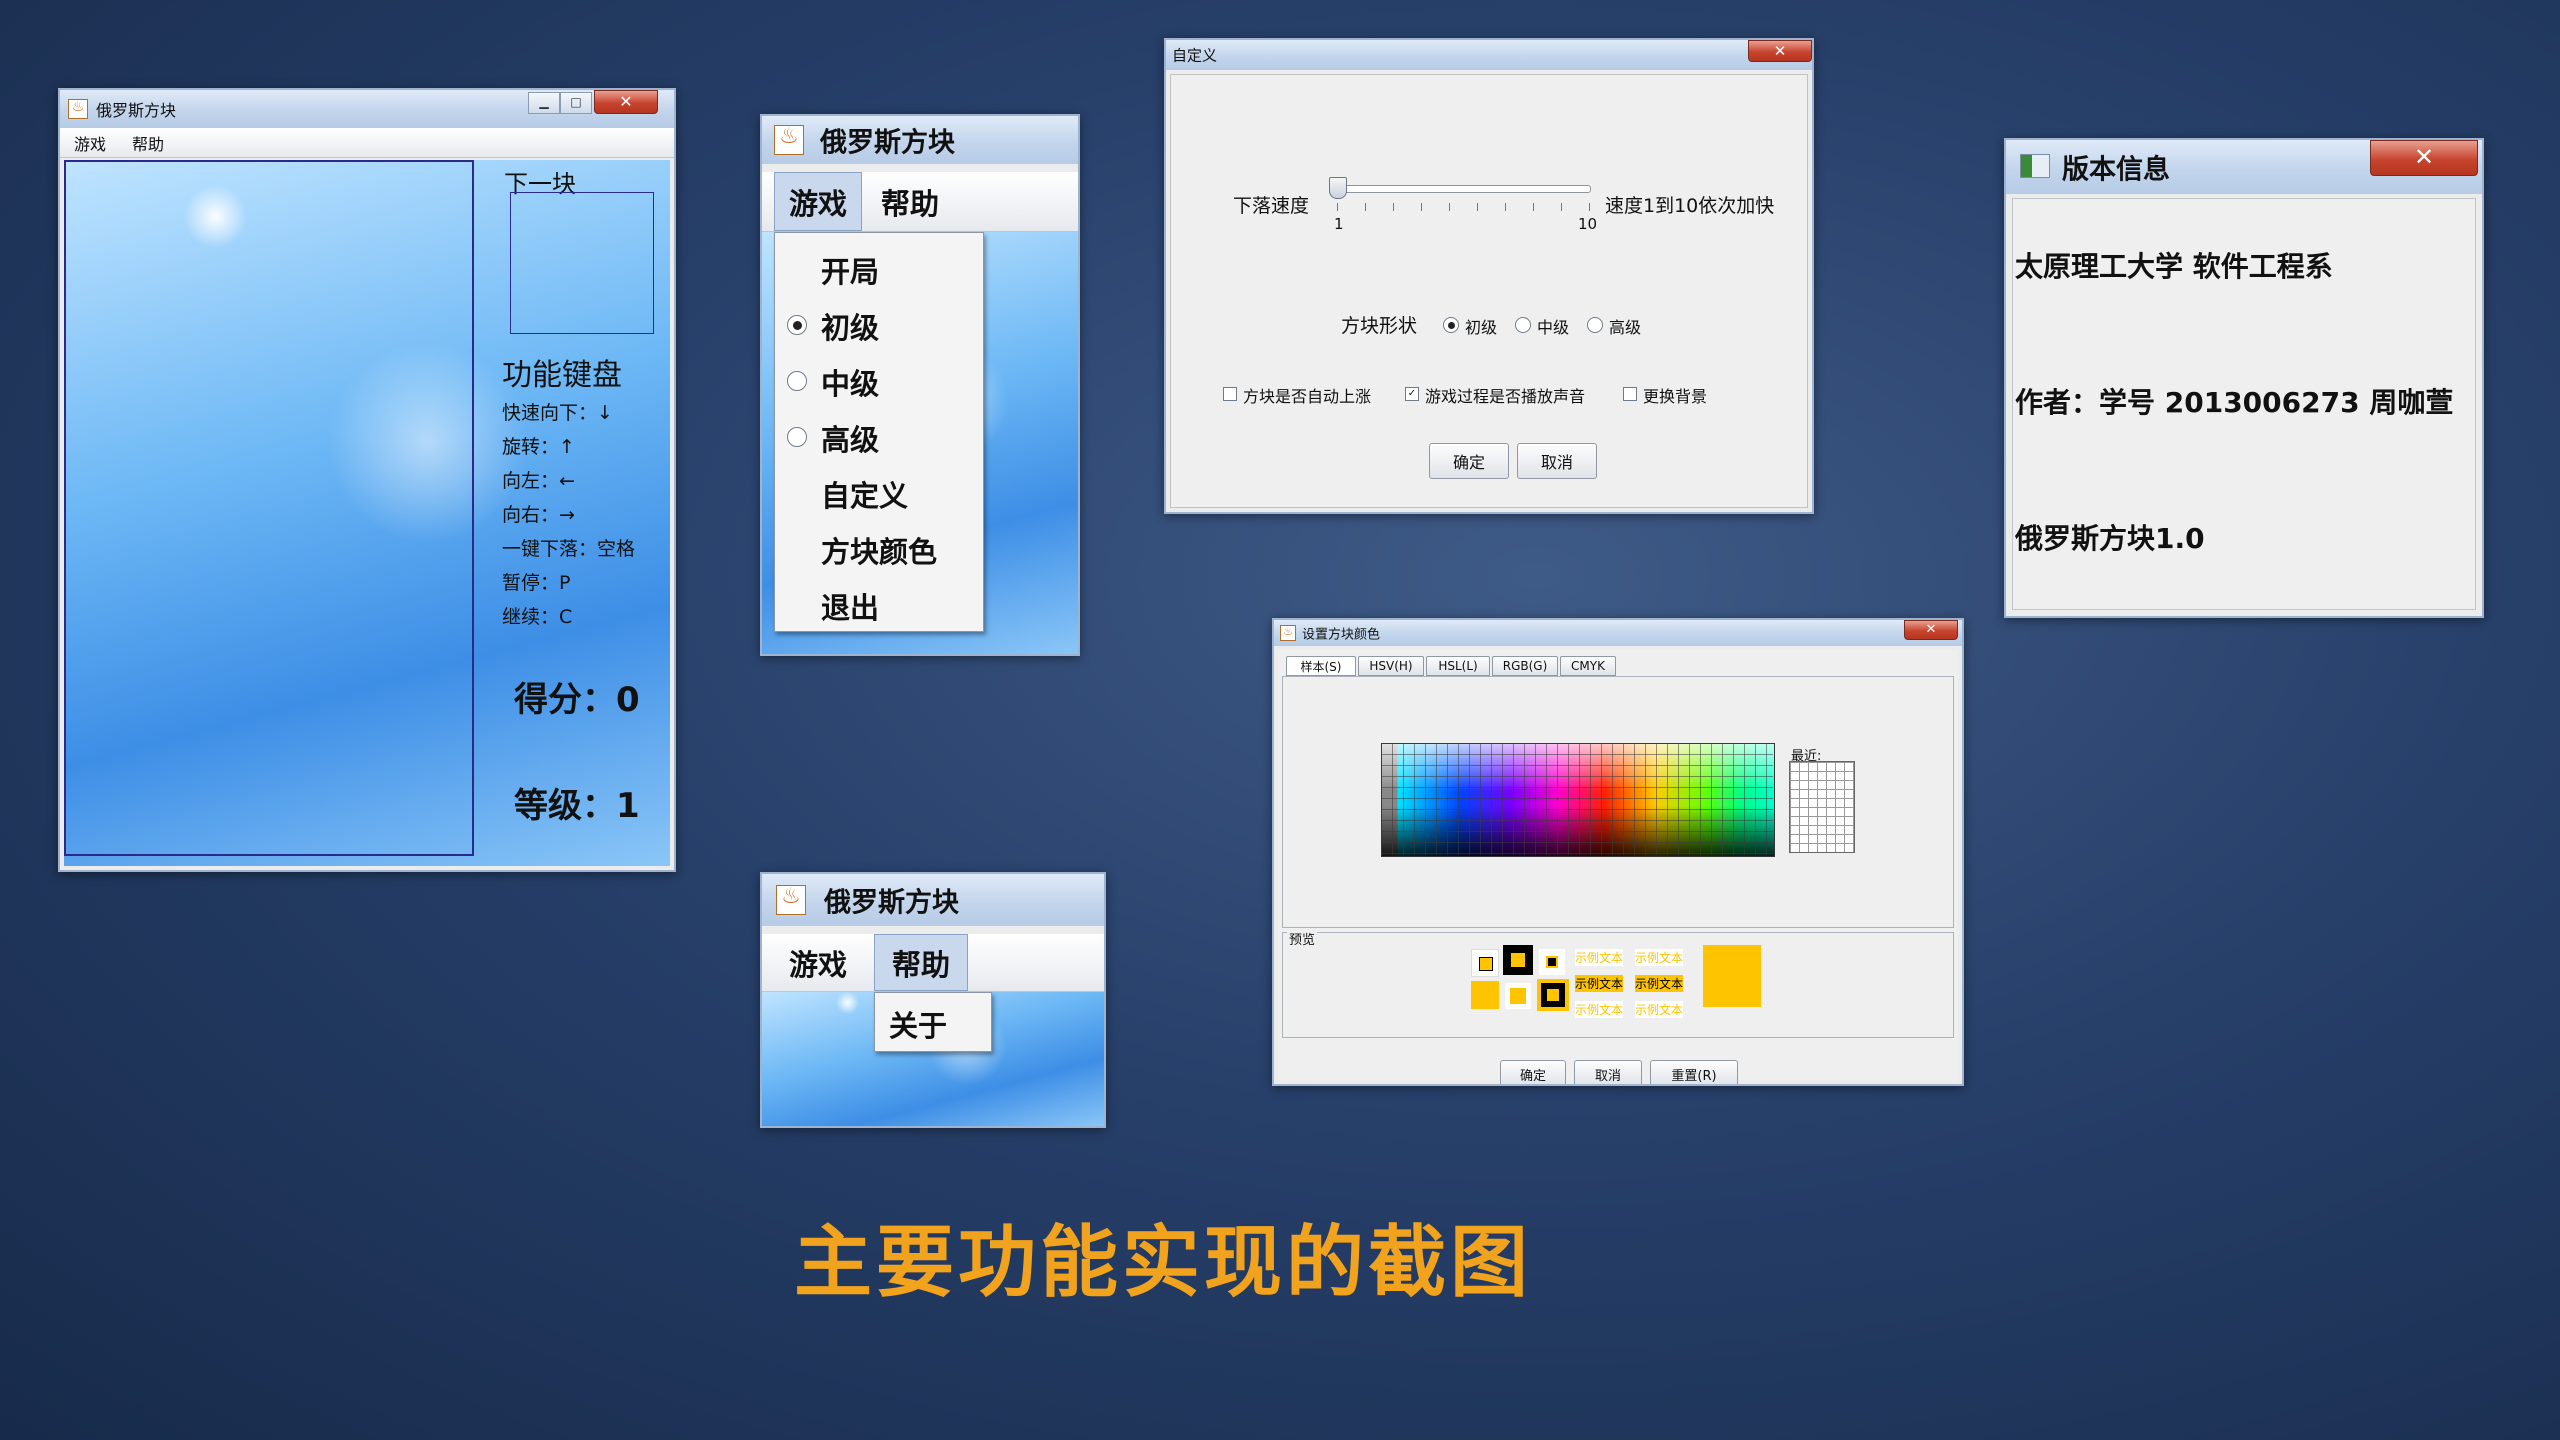 The width and height of the screenshot is (2560, 1440). I want to click on level-label: 等级：1, so click(577, 806).